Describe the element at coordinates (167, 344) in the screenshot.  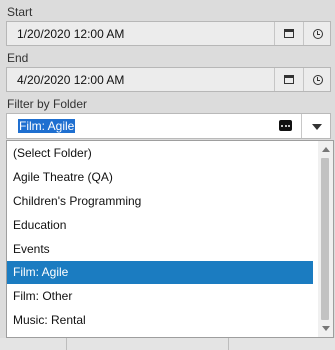
I see `underlying-panel` at that location.